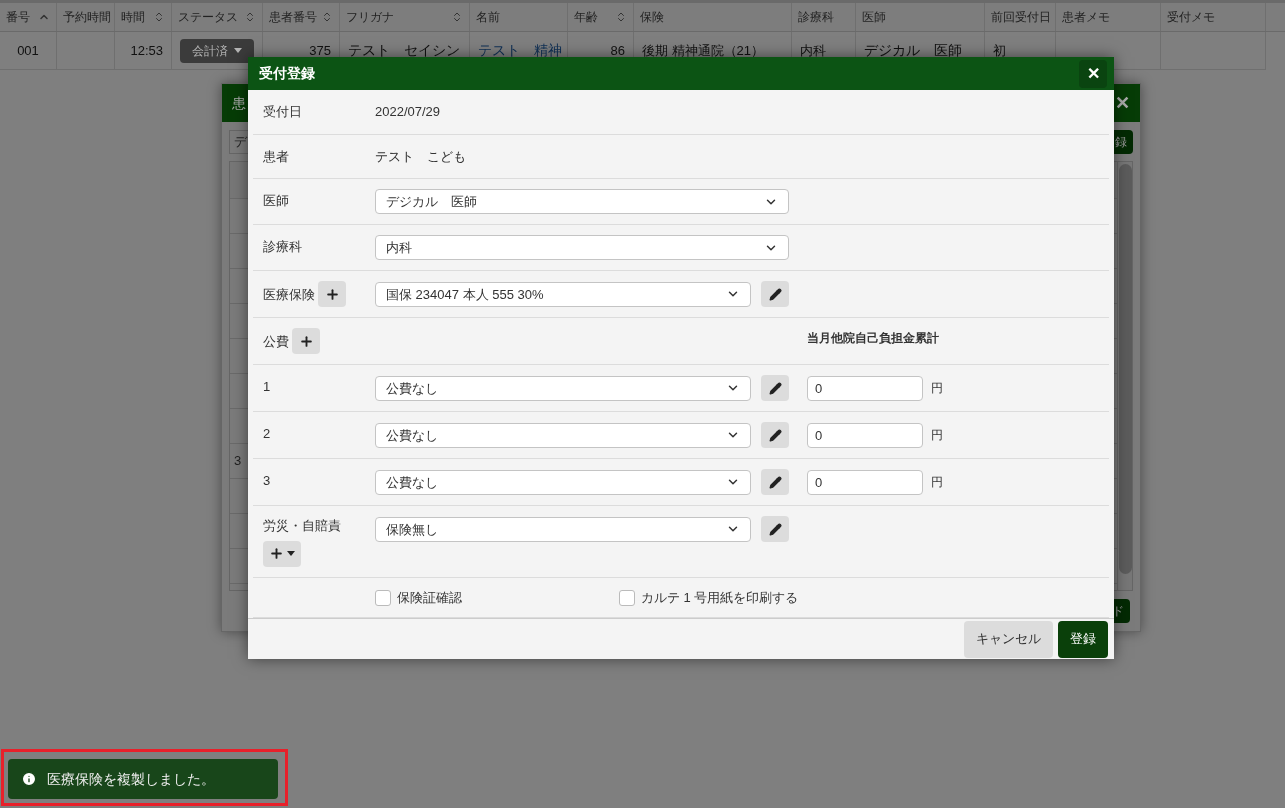 The image size is (1285, 808). Describe the element at coordinates (1086, 17) in the screenshot. I see `column-header: 患者メモ` at that location.